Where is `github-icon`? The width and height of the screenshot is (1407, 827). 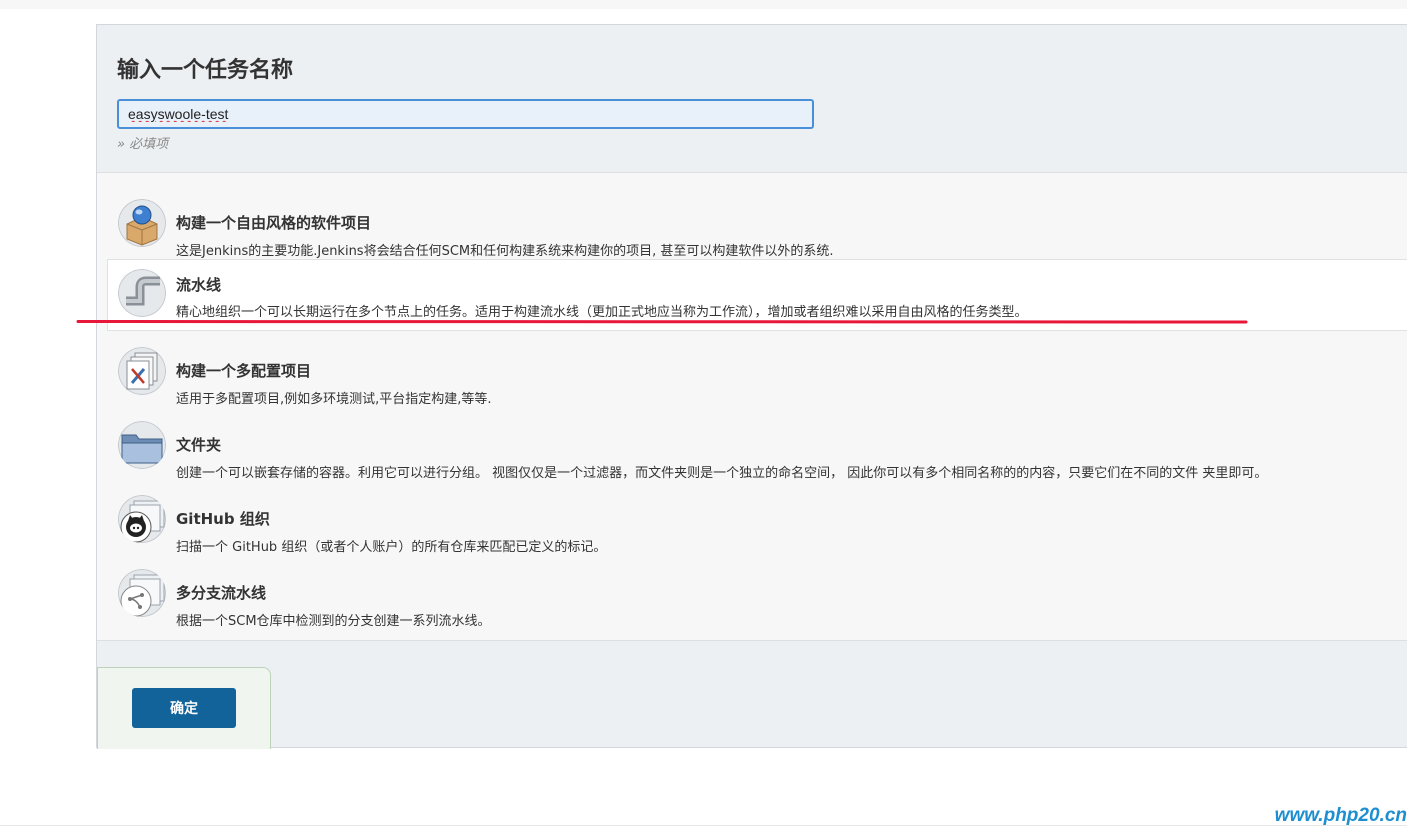 github-icon is located at coordinates (142, 519).